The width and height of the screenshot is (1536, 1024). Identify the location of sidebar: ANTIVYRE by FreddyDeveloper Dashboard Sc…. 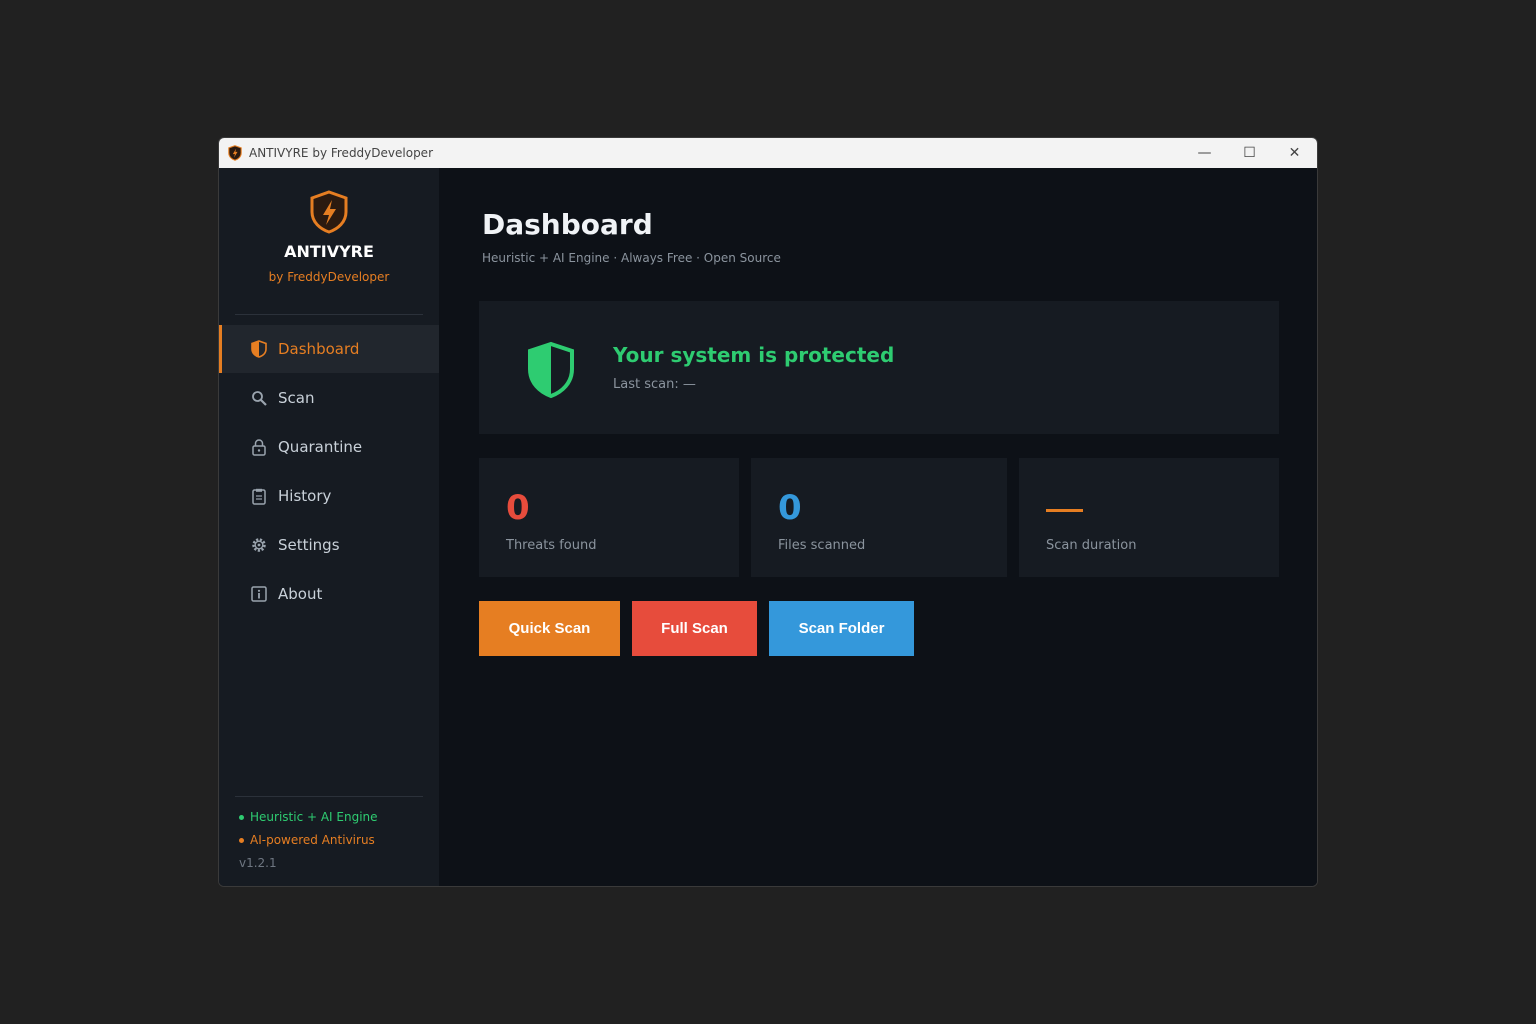
(329, 527).